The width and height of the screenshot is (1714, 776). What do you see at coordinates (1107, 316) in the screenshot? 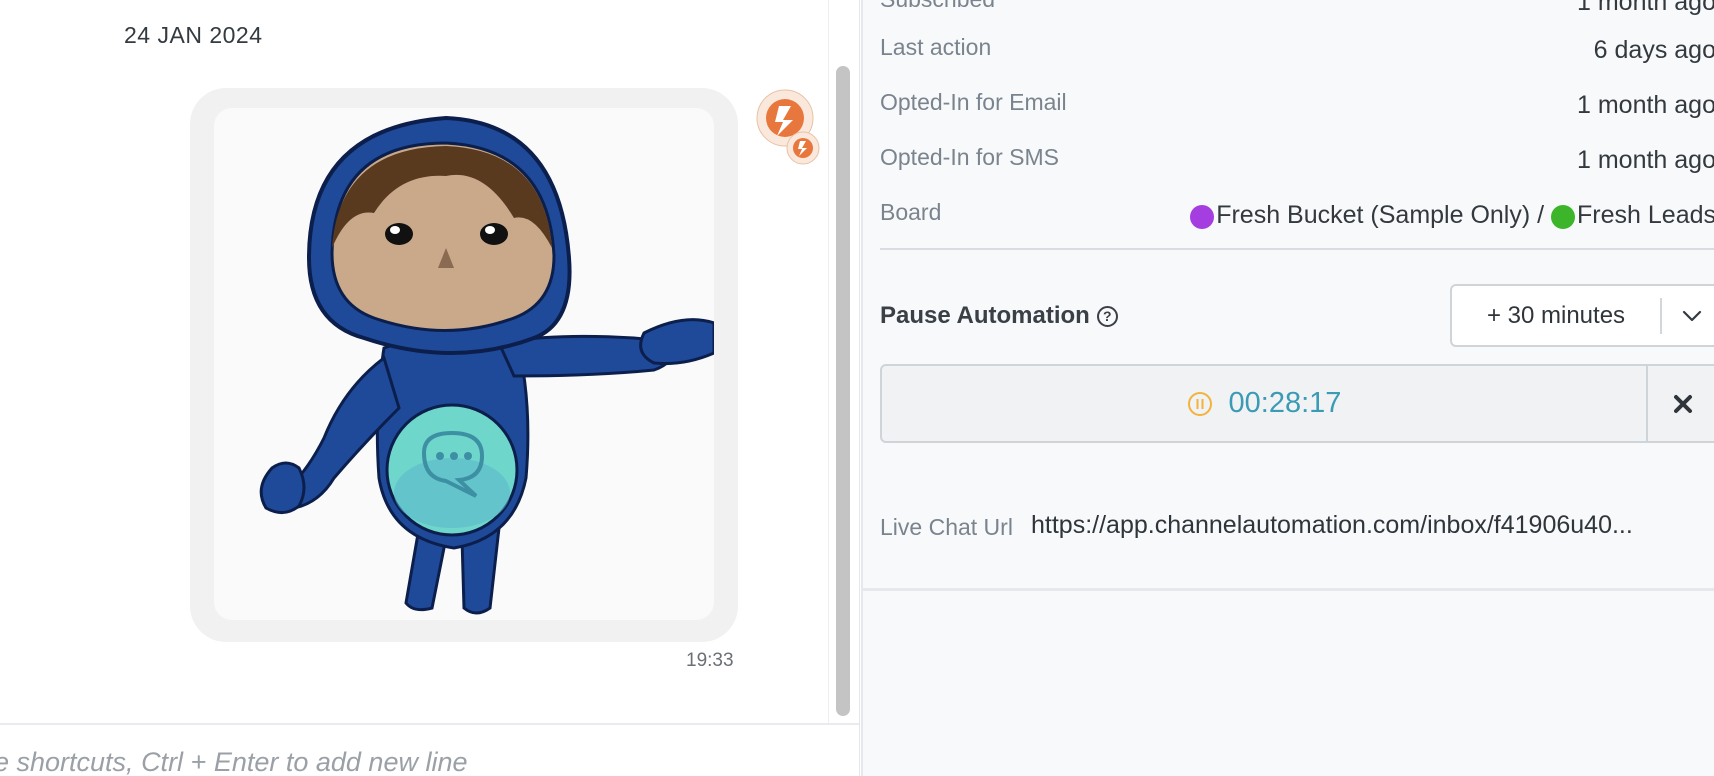
I see `help-circle-icon: ?` at bounding box center [1107, 316].